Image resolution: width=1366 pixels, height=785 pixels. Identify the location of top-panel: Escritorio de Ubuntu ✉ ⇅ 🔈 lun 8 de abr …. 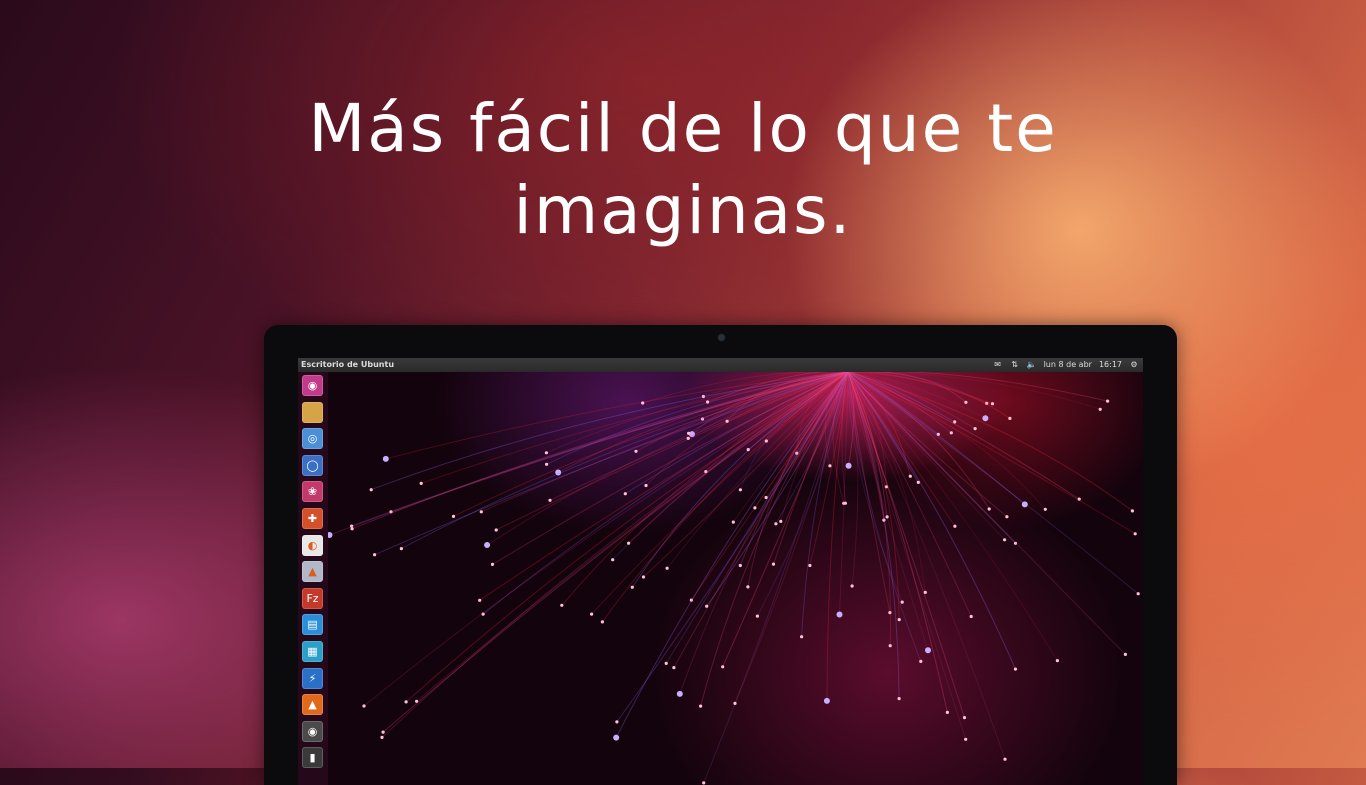
(720, 365).